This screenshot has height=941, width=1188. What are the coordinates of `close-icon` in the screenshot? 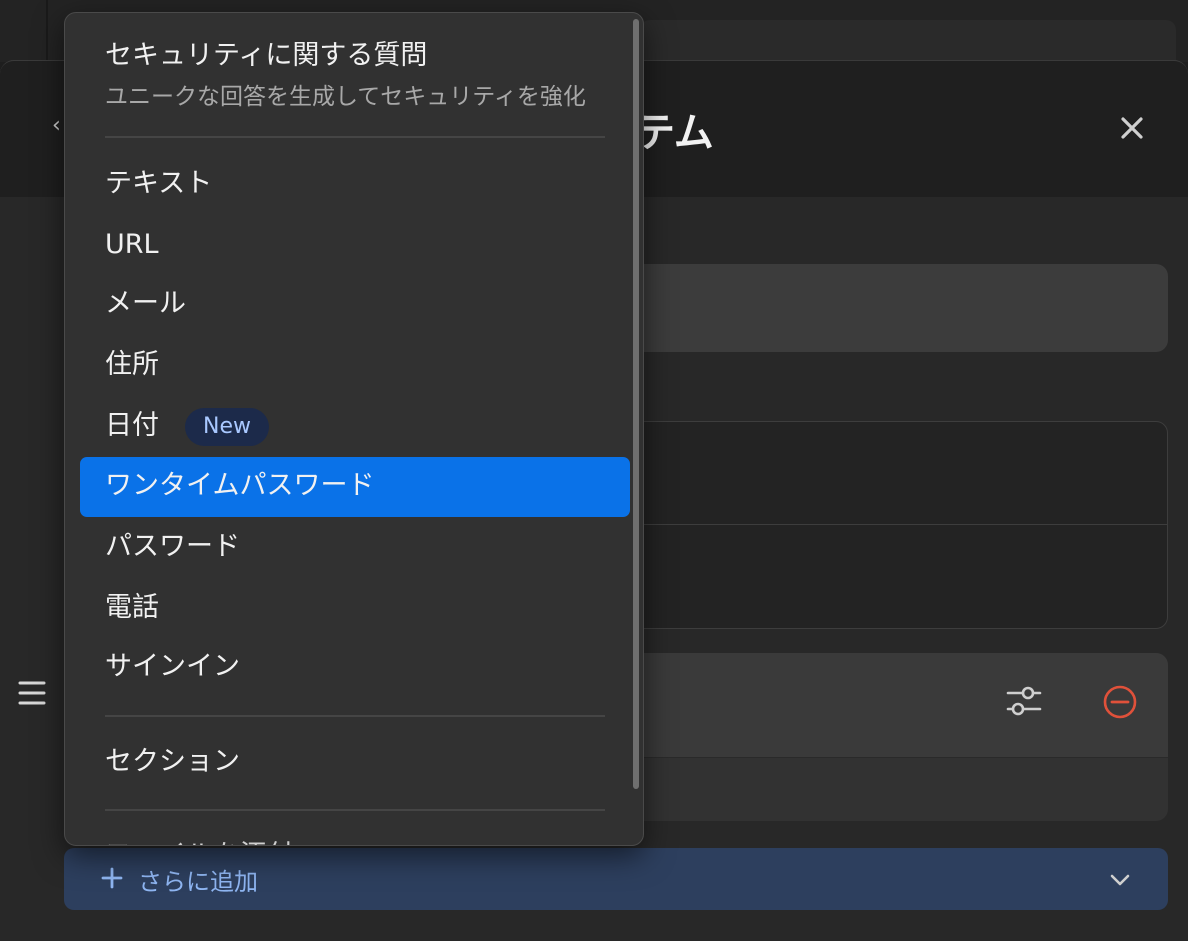 It's located at (1132, 128).